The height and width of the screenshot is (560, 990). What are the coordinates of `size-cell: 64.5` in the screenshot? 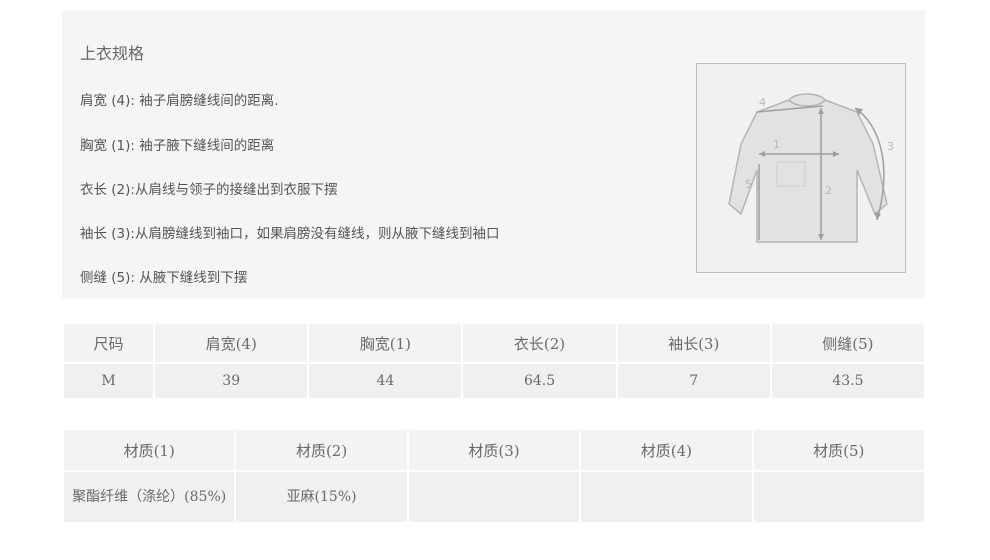 It's located at (539, 381).